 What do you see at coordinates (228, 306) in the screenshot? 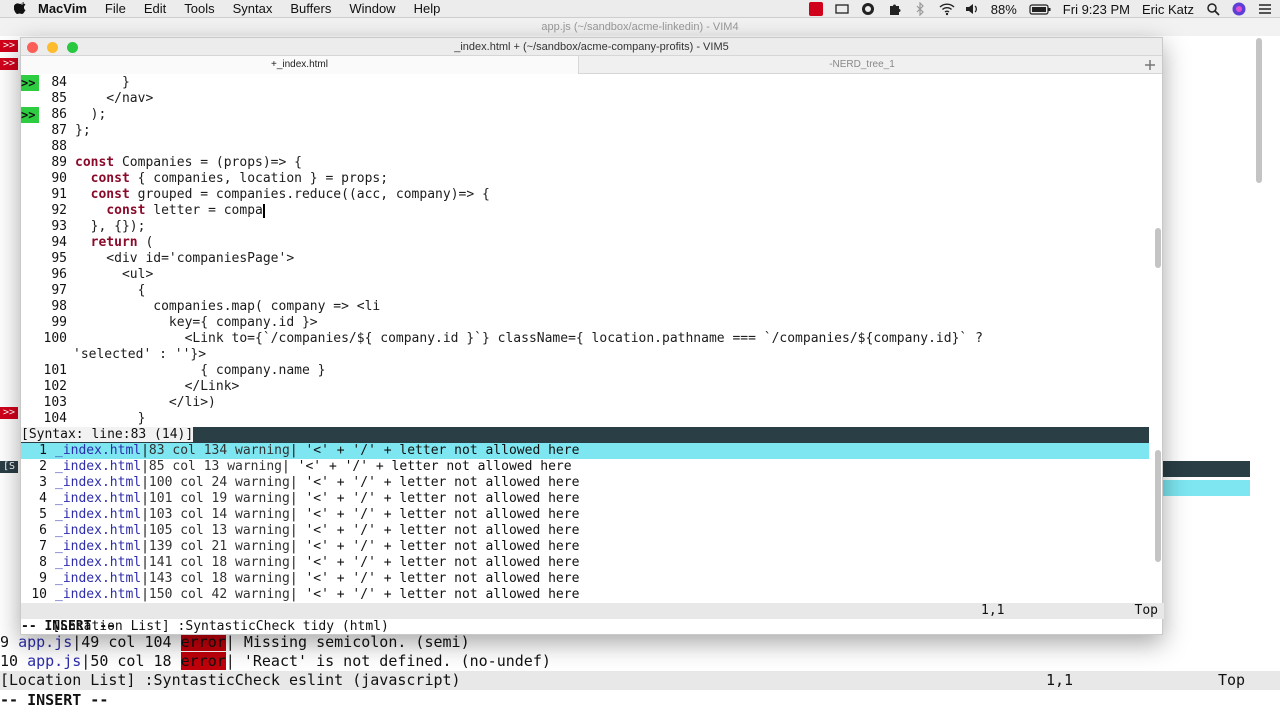
I see `code-text: companies.map( company => <li` at bounding box center [228, 306].